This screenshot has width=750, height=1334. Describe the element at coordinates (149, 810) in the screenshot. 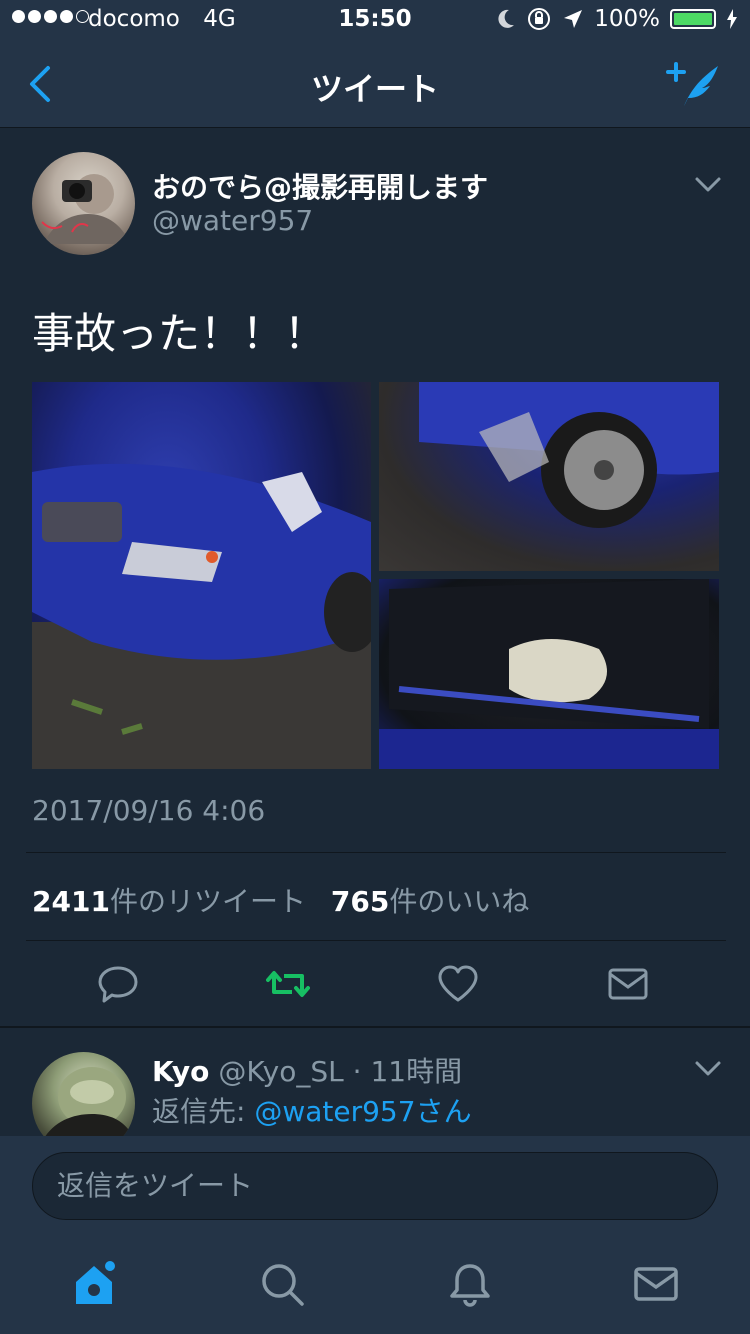

I see `tweet-timestamp: 2017/09/16 4:06` at that location.